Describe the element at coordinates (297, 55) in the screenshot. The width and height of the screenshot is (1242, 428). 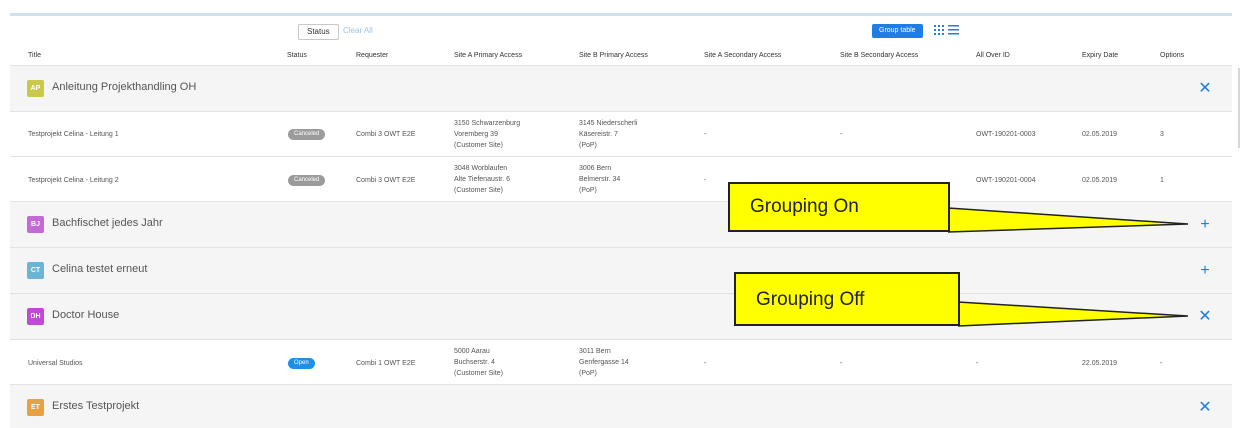
I see `column-header-status: Status` at that location.